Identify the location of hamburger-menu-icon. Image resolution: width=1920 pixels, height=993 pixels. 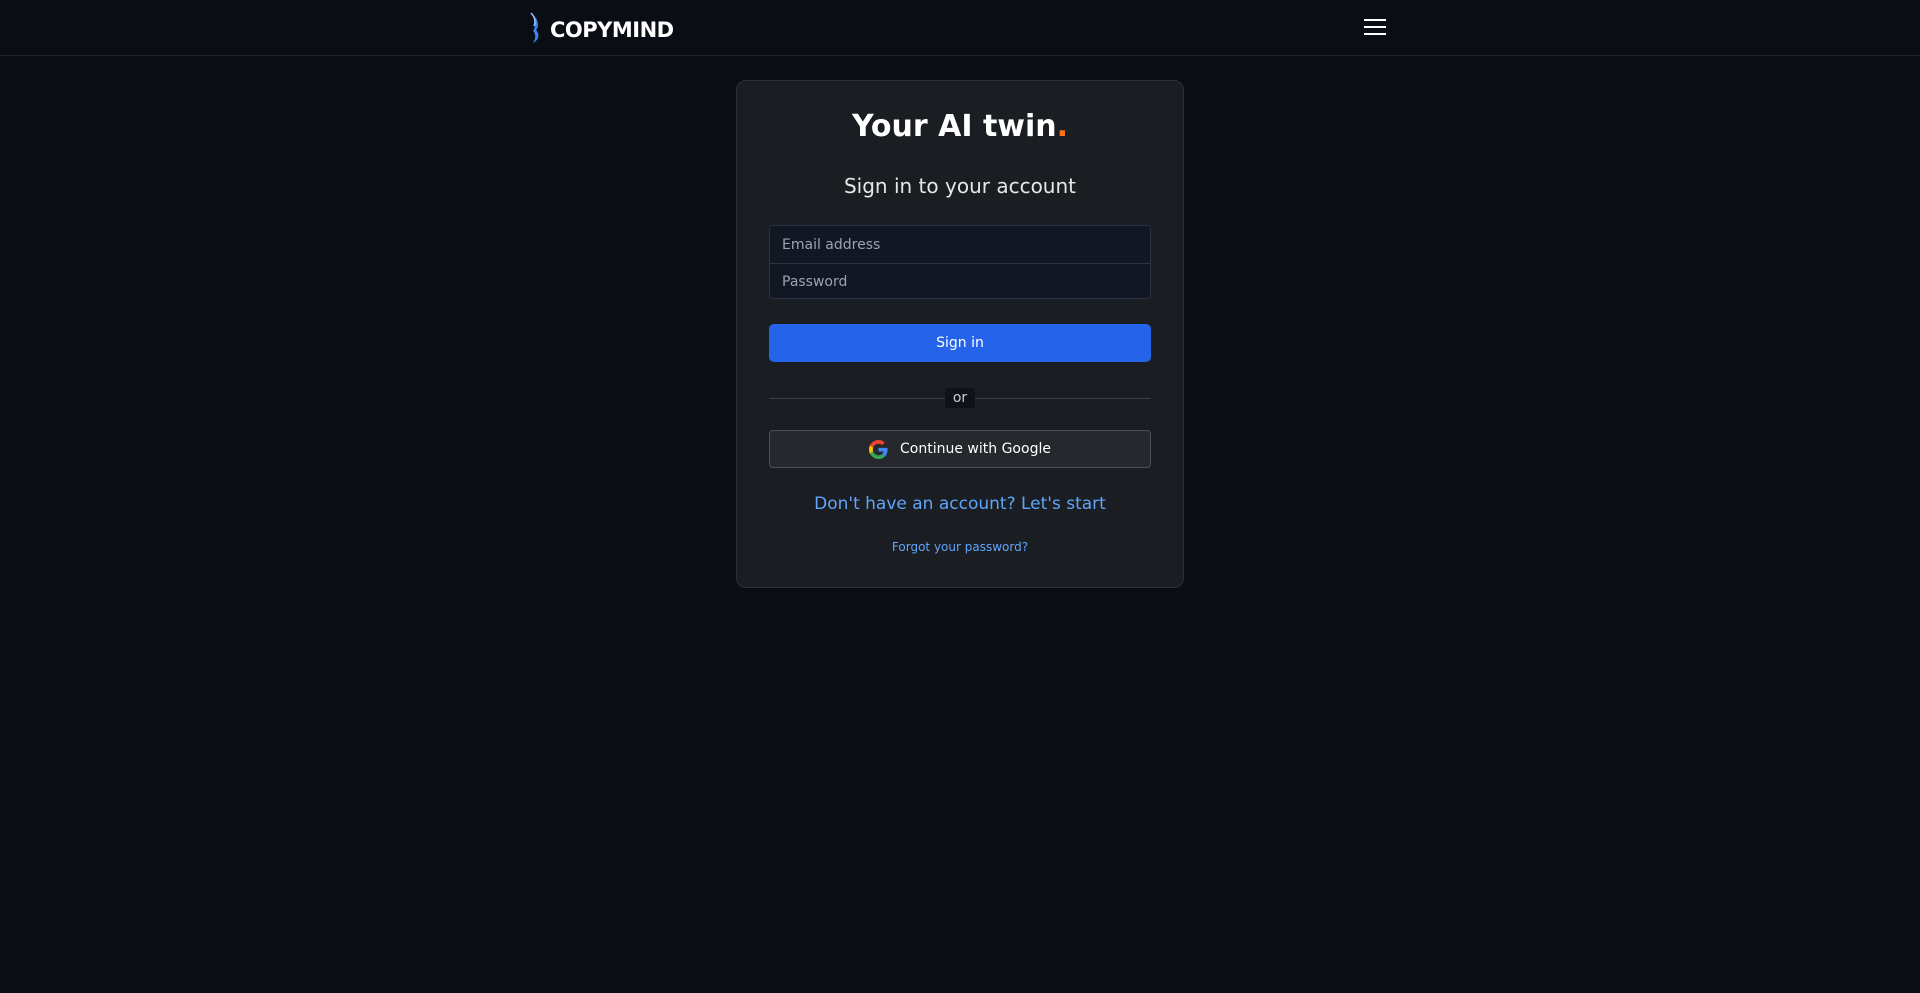
(1375, 20).